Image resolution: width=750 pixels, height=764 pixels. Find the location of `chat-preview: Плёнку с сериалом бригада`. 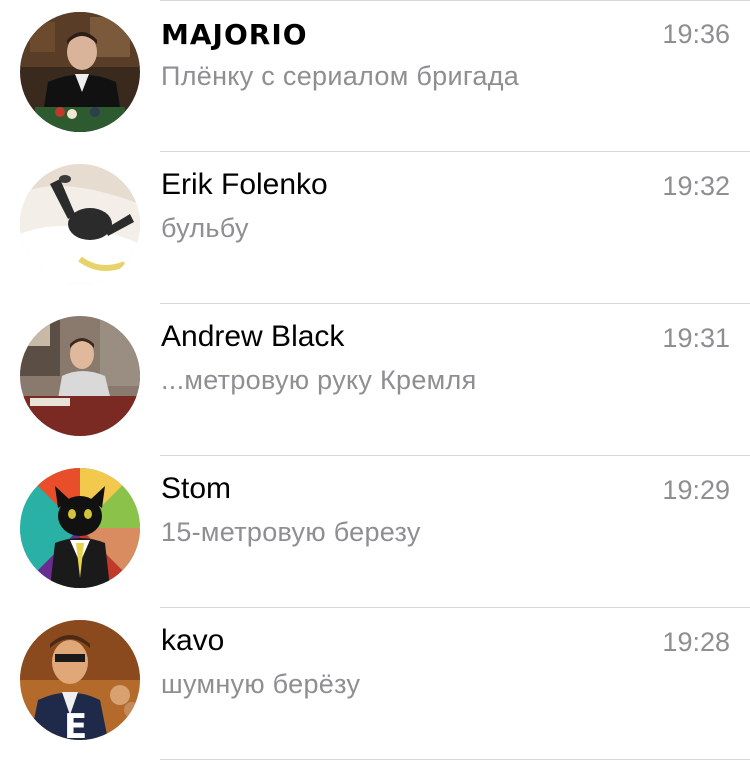

chat-preview: Плёнку с сериалом бригада is located at coordinates (340, 76).